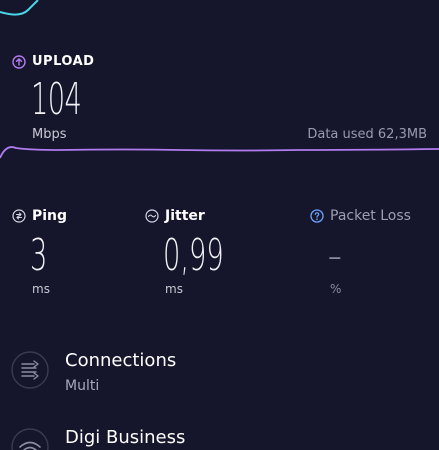 The width and height of the screenshot is (439, 450). I want to click on wifi-icon, so click(30, 439).